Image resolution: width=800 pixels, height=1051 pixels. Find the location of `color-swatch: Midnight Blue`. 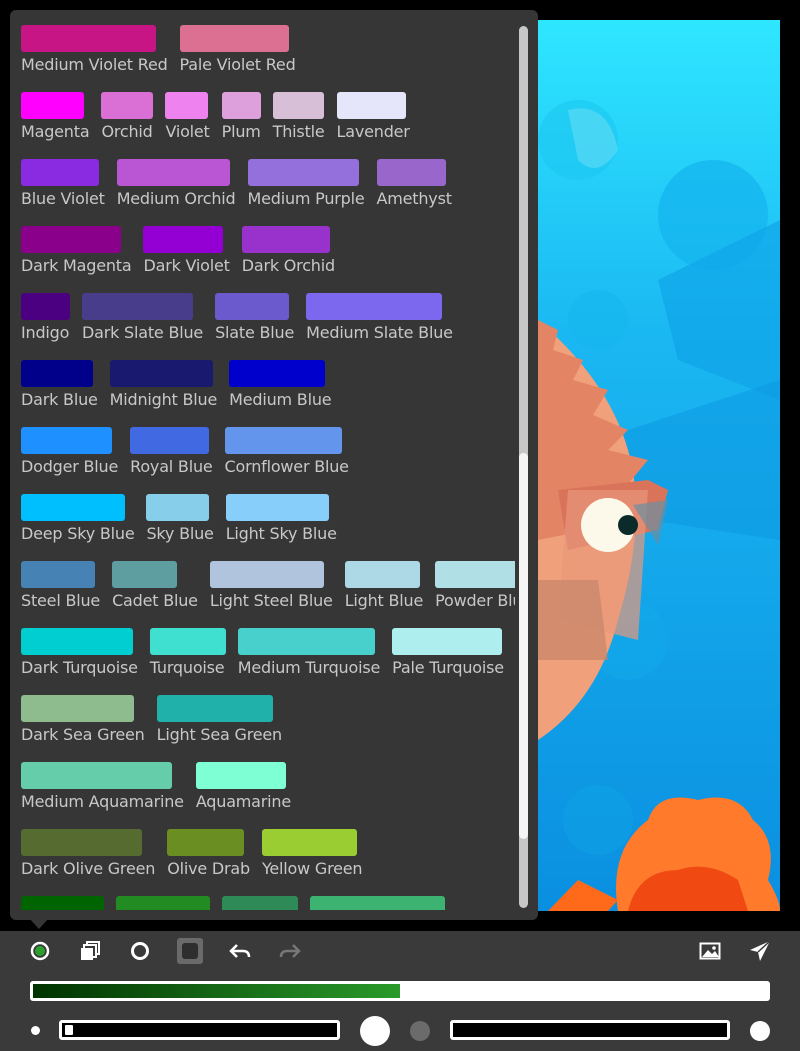

color-swatch: Midnight Blue is located at coordinates (163, 384).